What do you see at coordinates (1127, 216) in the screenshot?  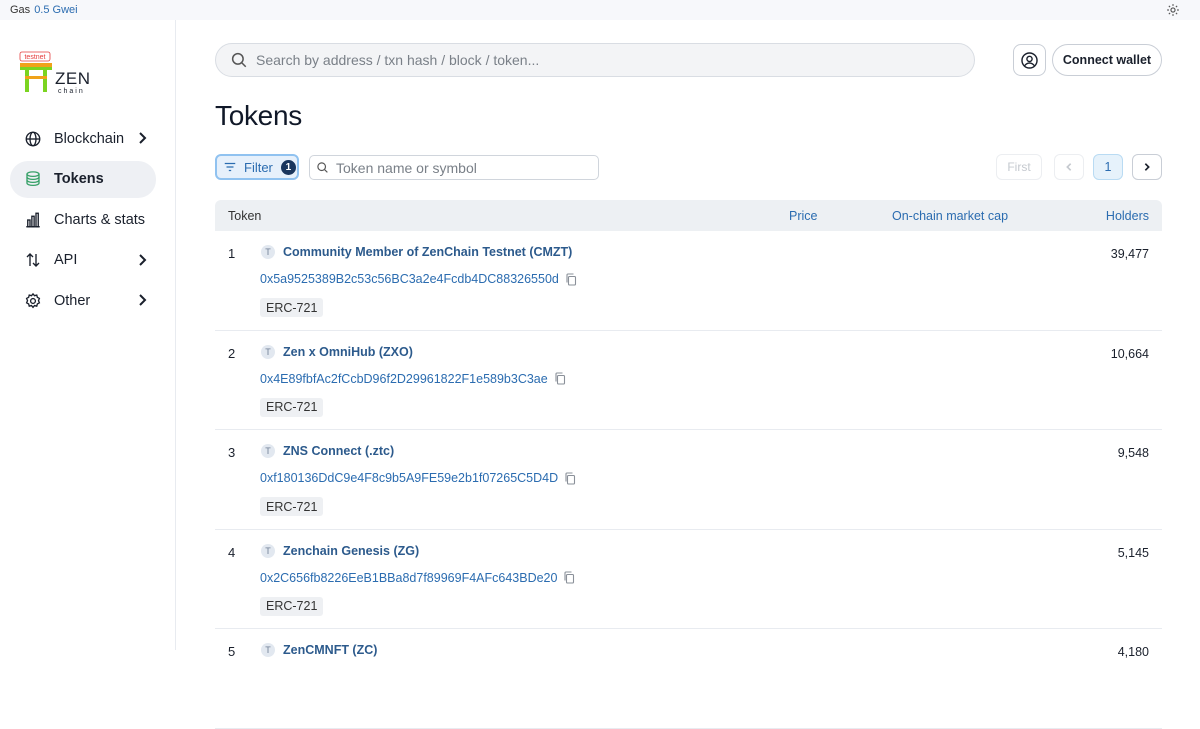 I see `column-header-holders: Holders` at bounding box center [1127, 216].